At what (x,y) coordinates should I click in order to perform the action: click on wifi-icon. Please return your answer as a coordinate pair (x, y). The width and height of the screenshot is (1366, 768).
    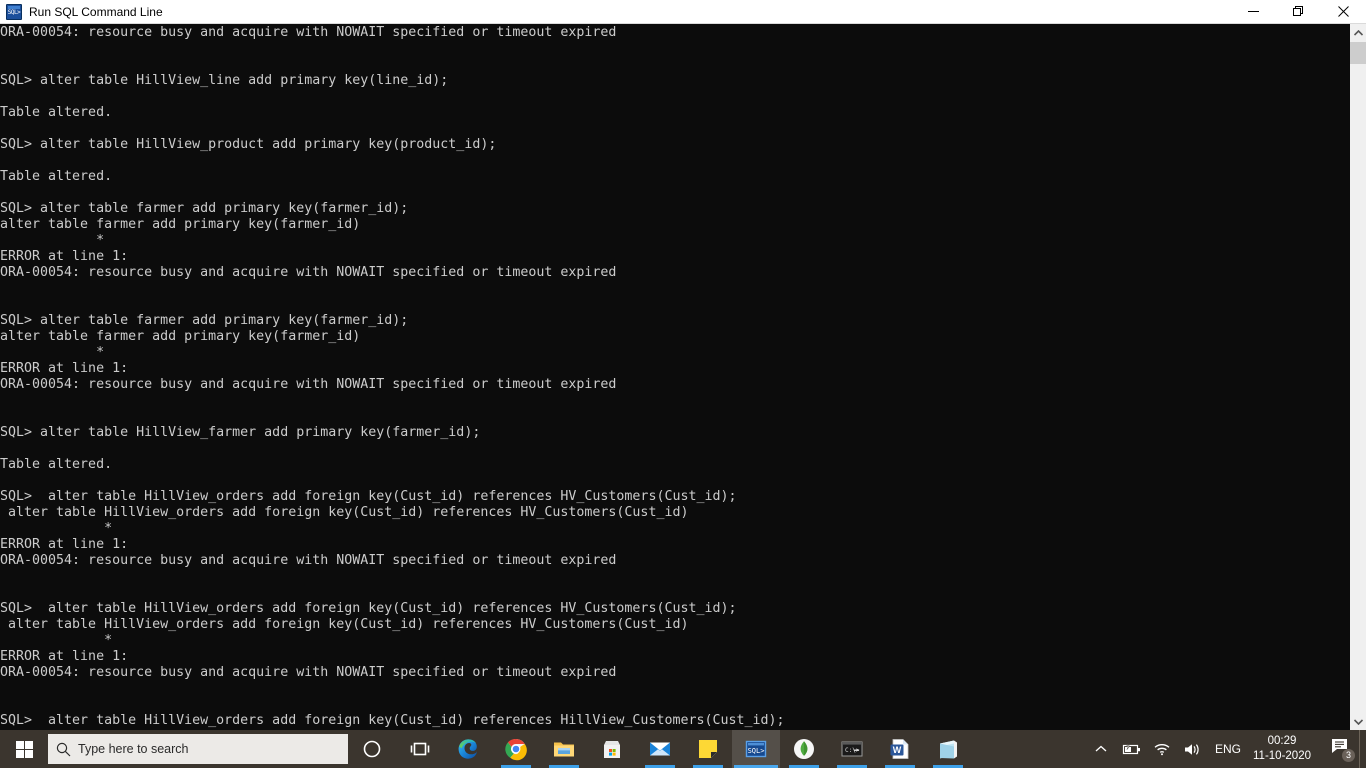
    Looking at the image, I should click on (1162, 749).